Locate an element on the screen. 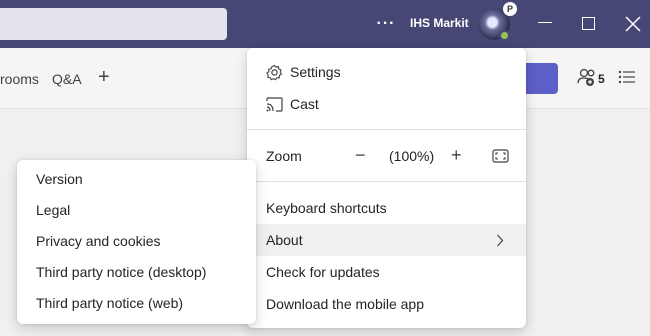 Image resolution: width=650 pixels, height=336 pixels. maximize-button is located at coordinates (588, 23).